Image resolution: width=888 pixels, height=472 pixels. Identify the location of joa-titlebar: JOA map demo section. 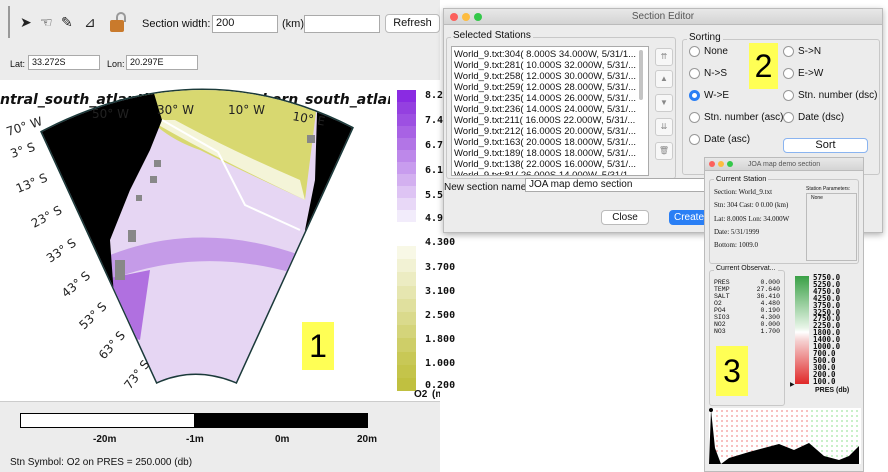
(784, 164).